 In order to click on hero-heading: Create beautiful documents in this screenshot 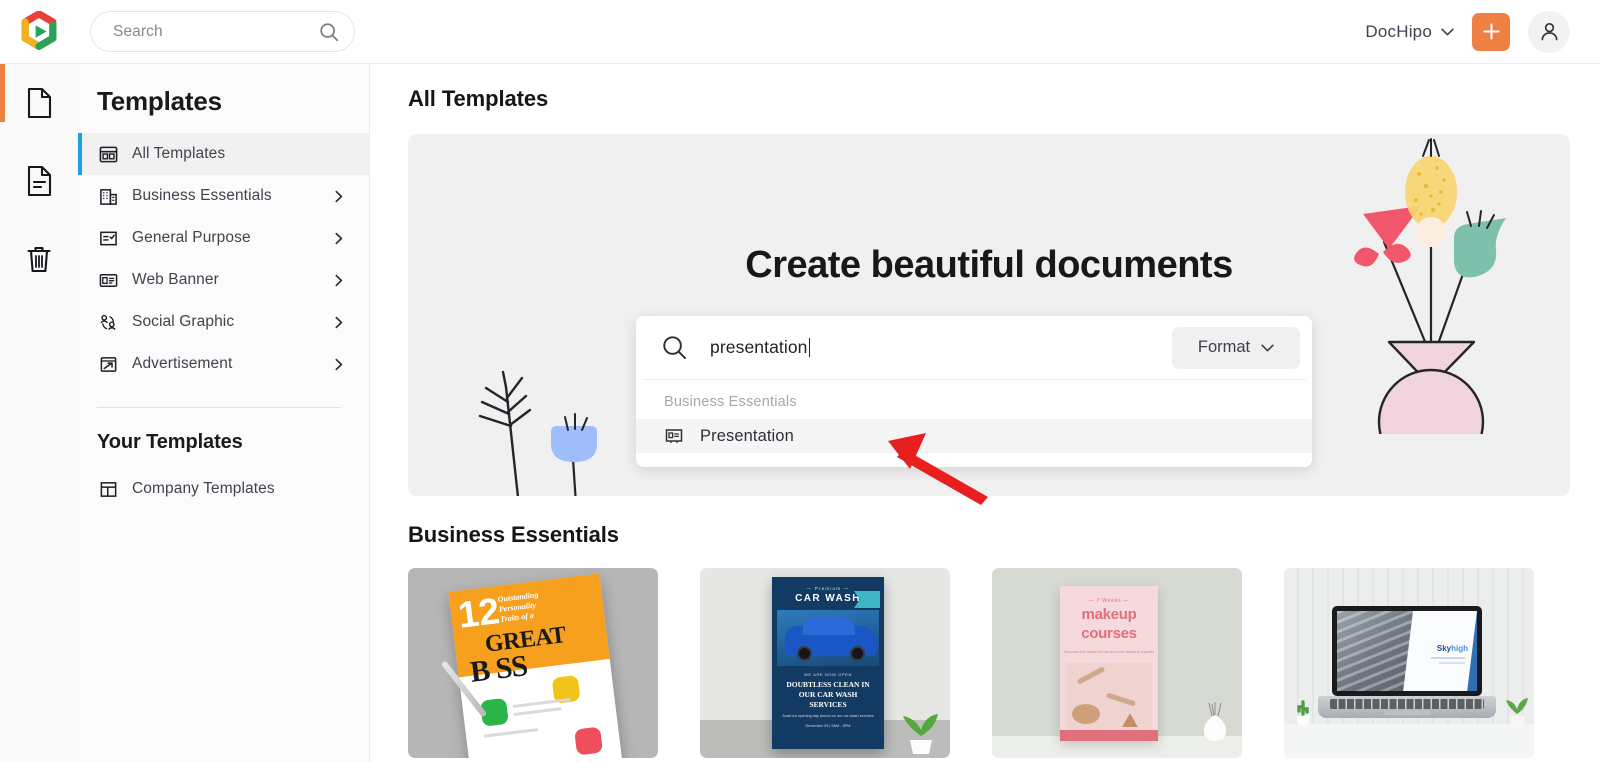, I will do `click(989, 265)`.